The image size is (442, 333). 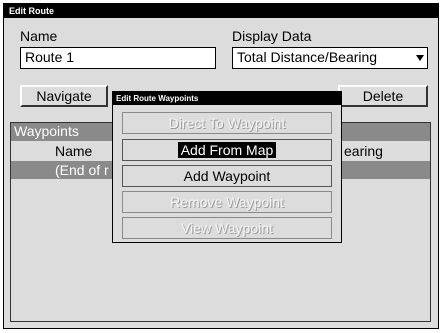 I want to click on window-title: Edit Route, so click(x=221, y=11).